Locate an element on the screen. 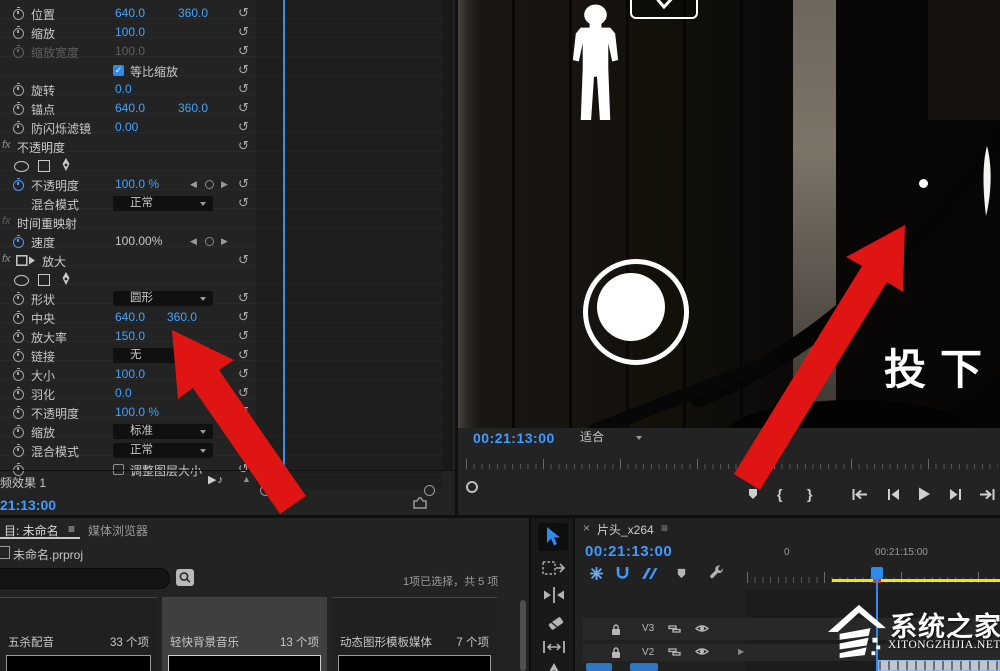 This screenshot has width=1000, height=671. timeline-timecode: 00:21:13:00 is located at coordinates (628, 551).